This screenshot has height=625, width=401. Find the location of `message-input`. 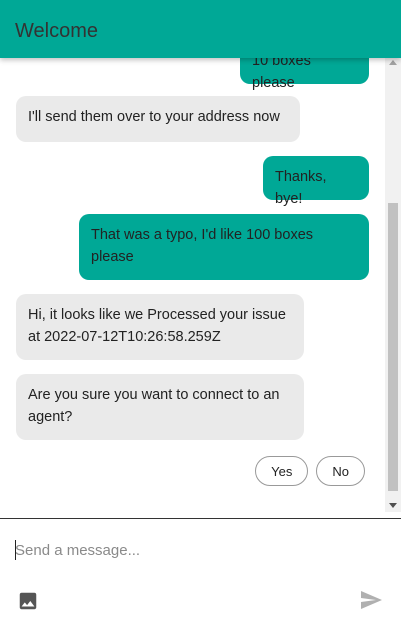

message-input is located at coordinates (195, 550).